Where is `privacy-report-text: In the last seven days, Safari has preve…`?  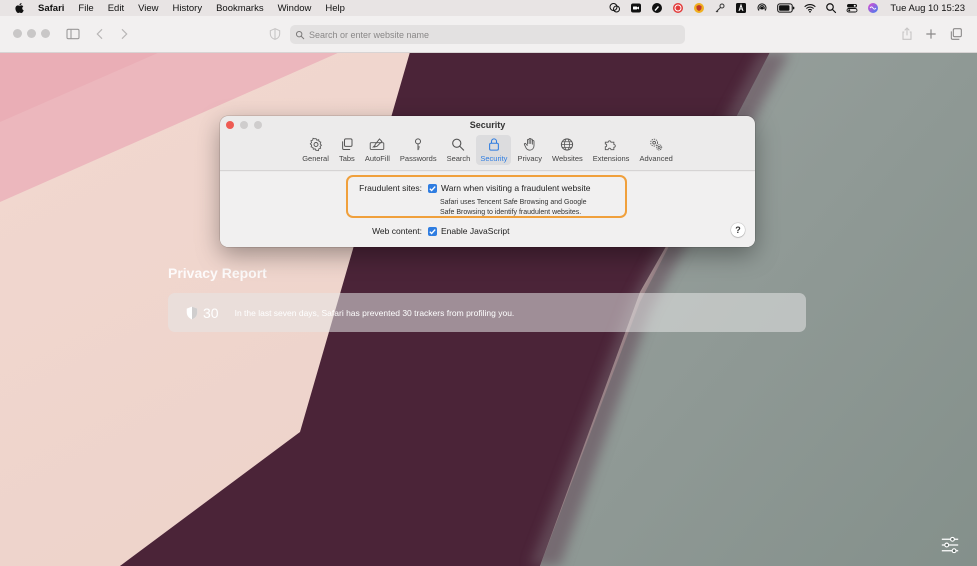 privacy-report-text: In the last seven days, Safari has preve… is located at coordinates (374, 312).